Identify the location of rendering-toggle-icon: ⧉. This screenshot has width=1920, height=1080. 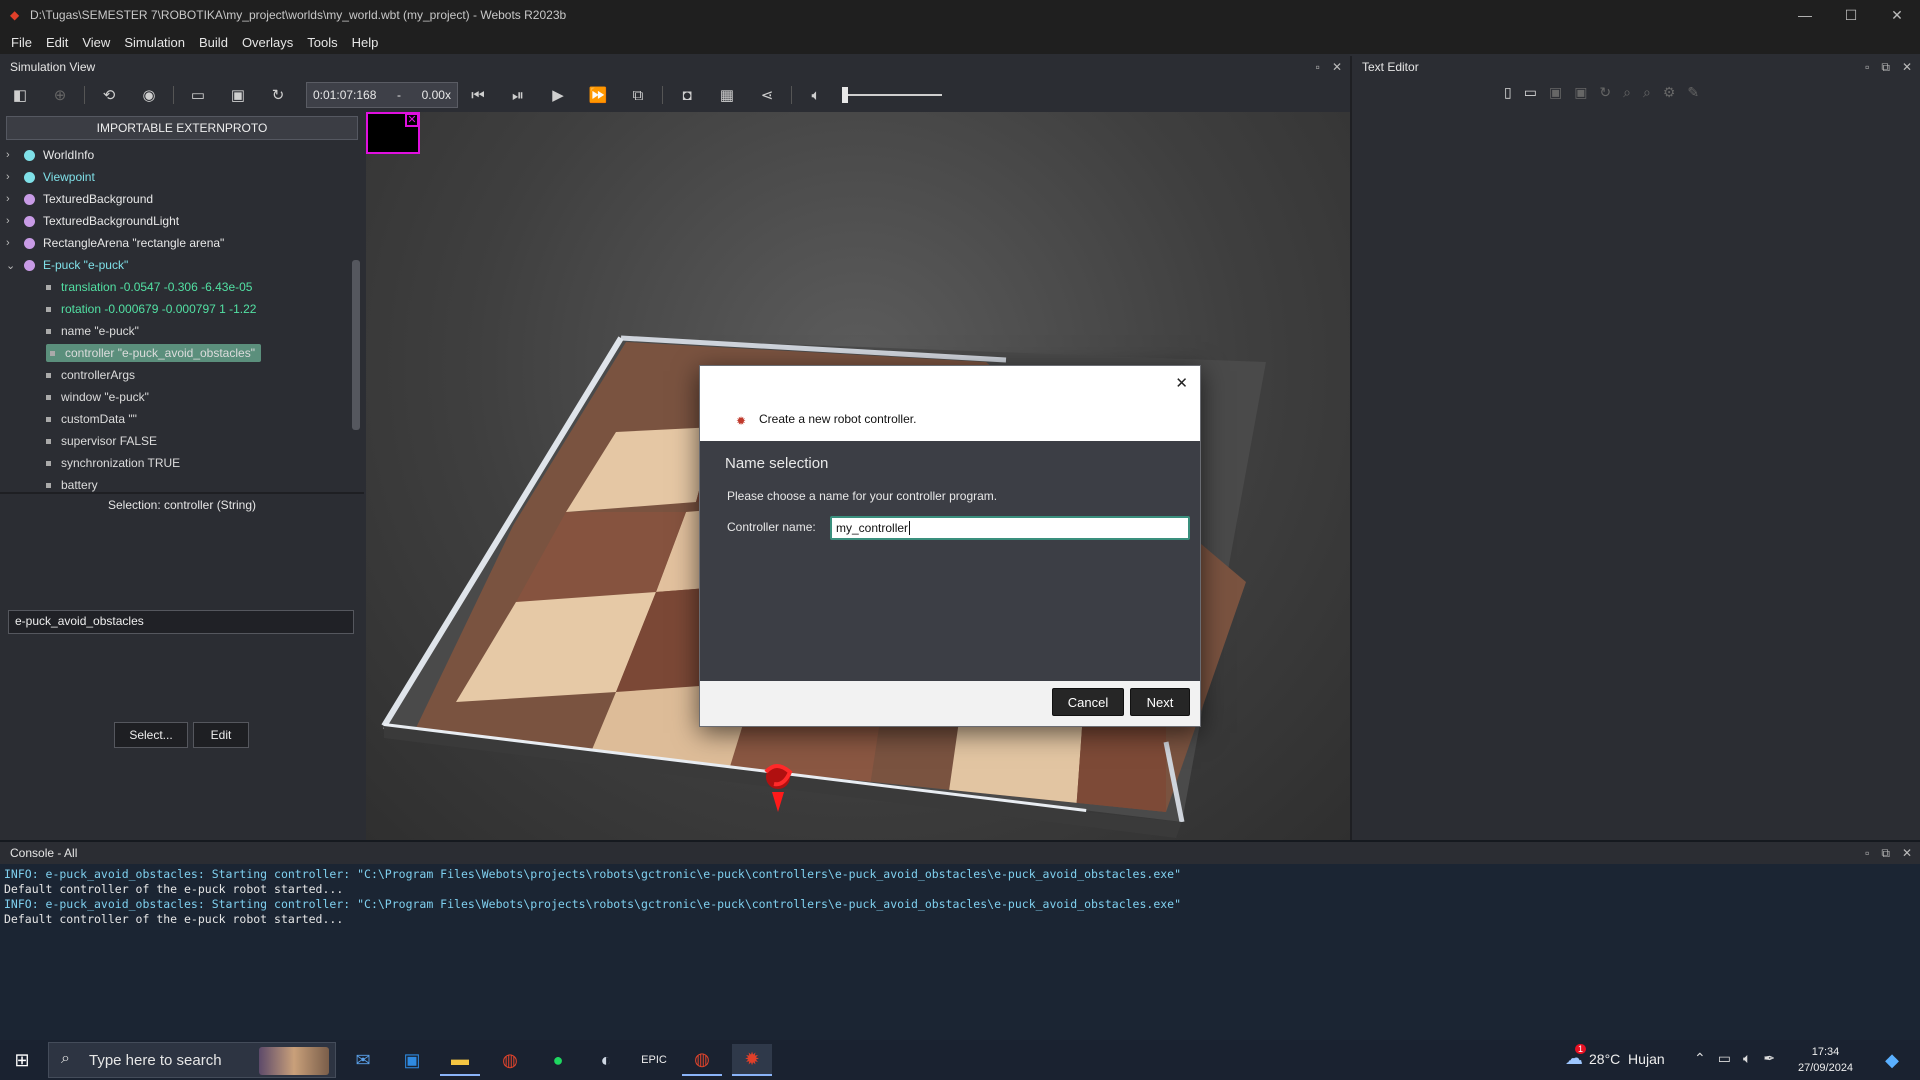
(638, 95).